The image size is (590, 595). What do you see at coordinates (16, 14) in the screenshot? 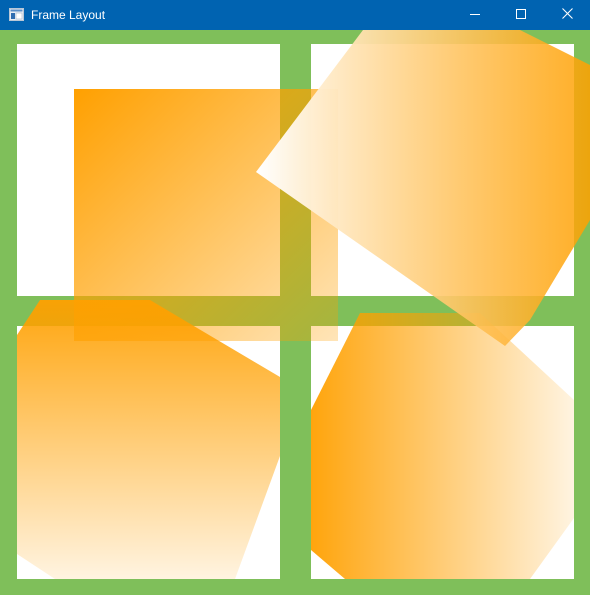
I see `app-window-icon` at bounding box center [16, 14].